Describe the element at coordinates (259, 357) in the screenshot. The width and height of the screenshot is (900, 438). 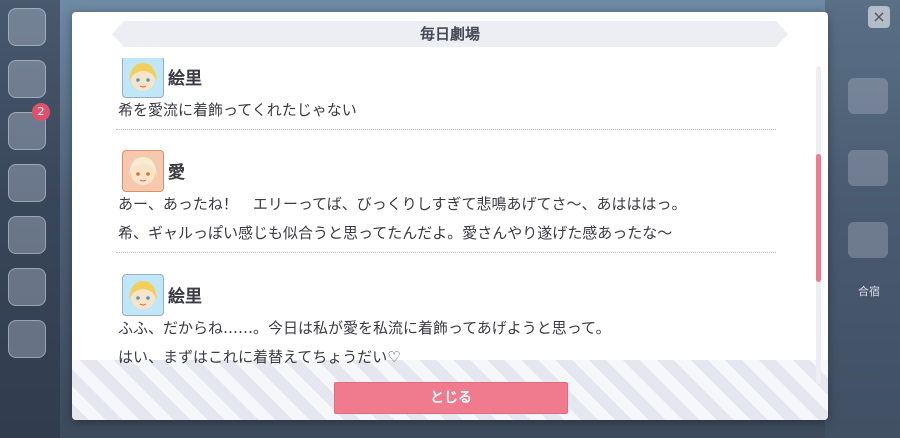
I see `message-line: はい、まずはこれに着替えてちょうだい♡` at that location.